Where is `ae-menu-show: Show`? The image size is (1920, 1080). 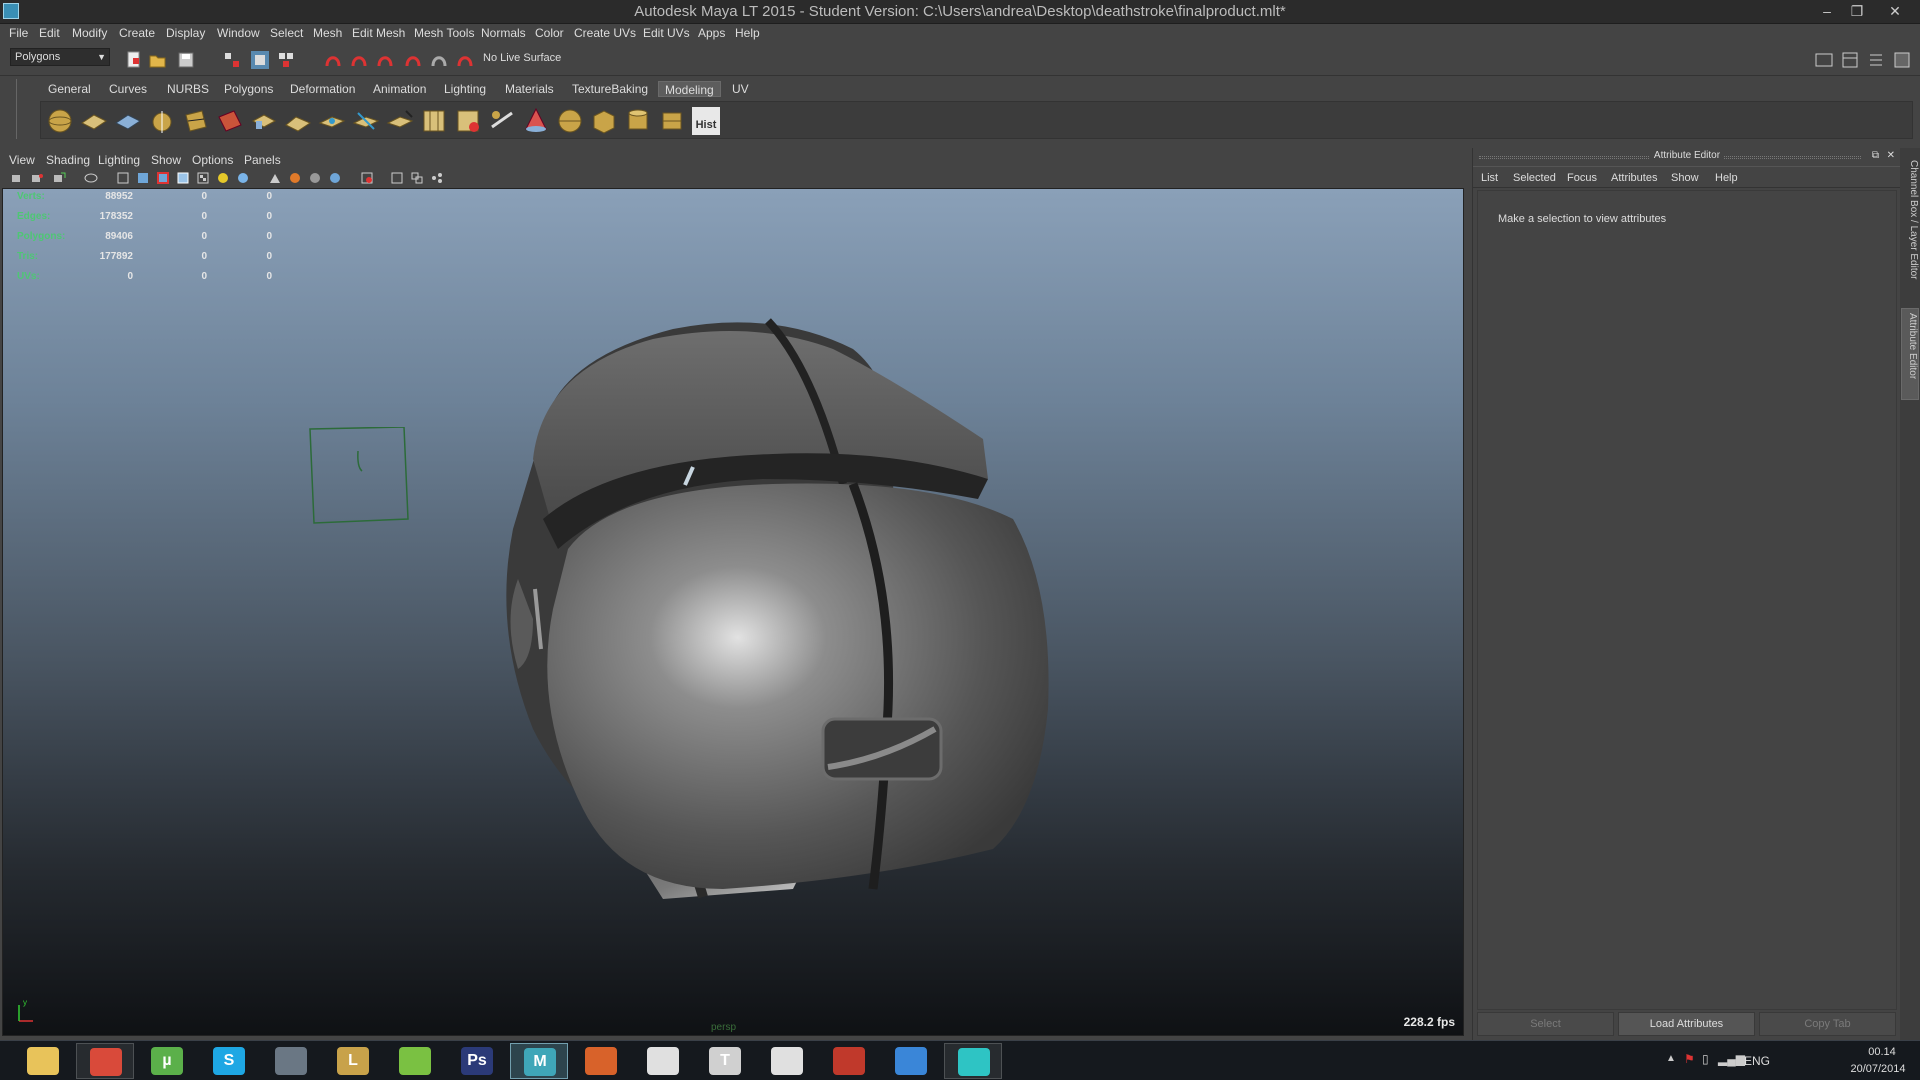 ae-menu-show: Show is located at coordinates (1685, 178).